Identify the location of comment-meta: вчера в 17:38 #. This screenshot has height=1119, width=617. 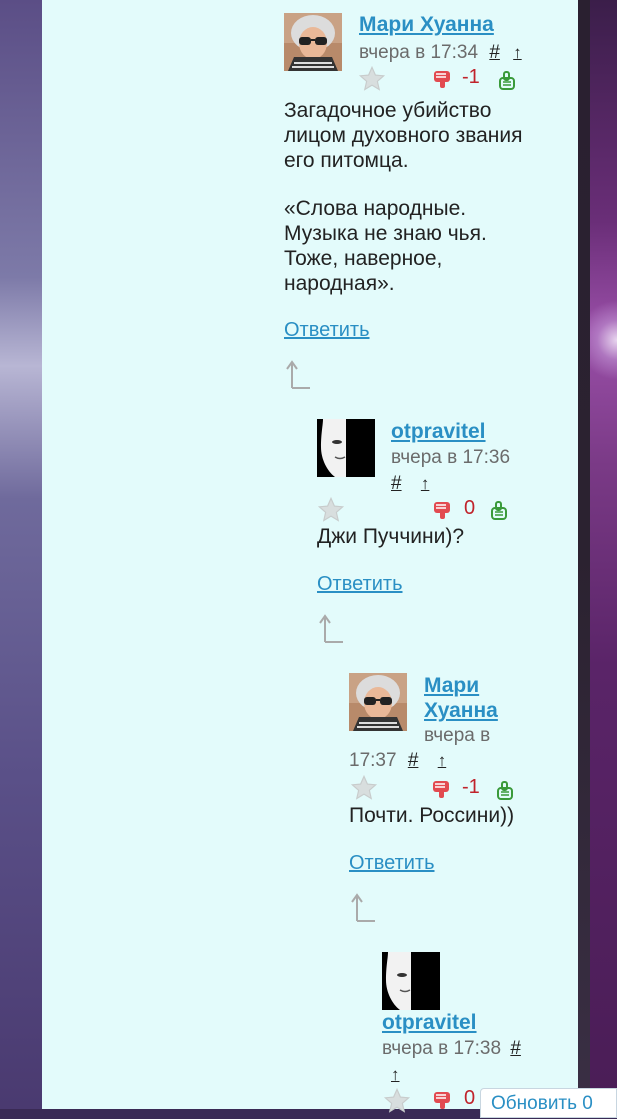
(451, 1048).